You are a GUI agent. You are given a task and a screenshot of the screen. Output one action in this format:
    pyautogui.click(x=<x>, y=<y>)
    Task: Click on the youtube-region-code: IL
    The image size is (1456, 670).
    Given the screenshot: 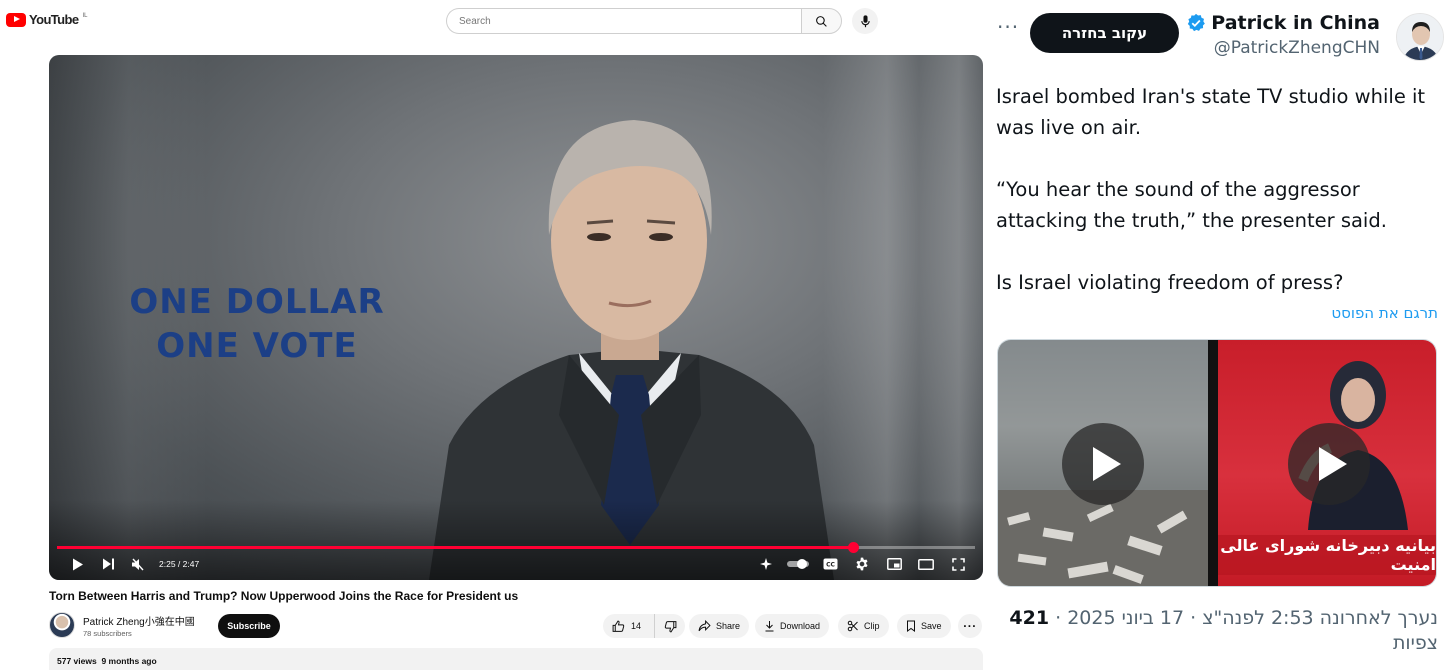 What is the action you would take?
    pyautogui.click(x=85, y=15)
    